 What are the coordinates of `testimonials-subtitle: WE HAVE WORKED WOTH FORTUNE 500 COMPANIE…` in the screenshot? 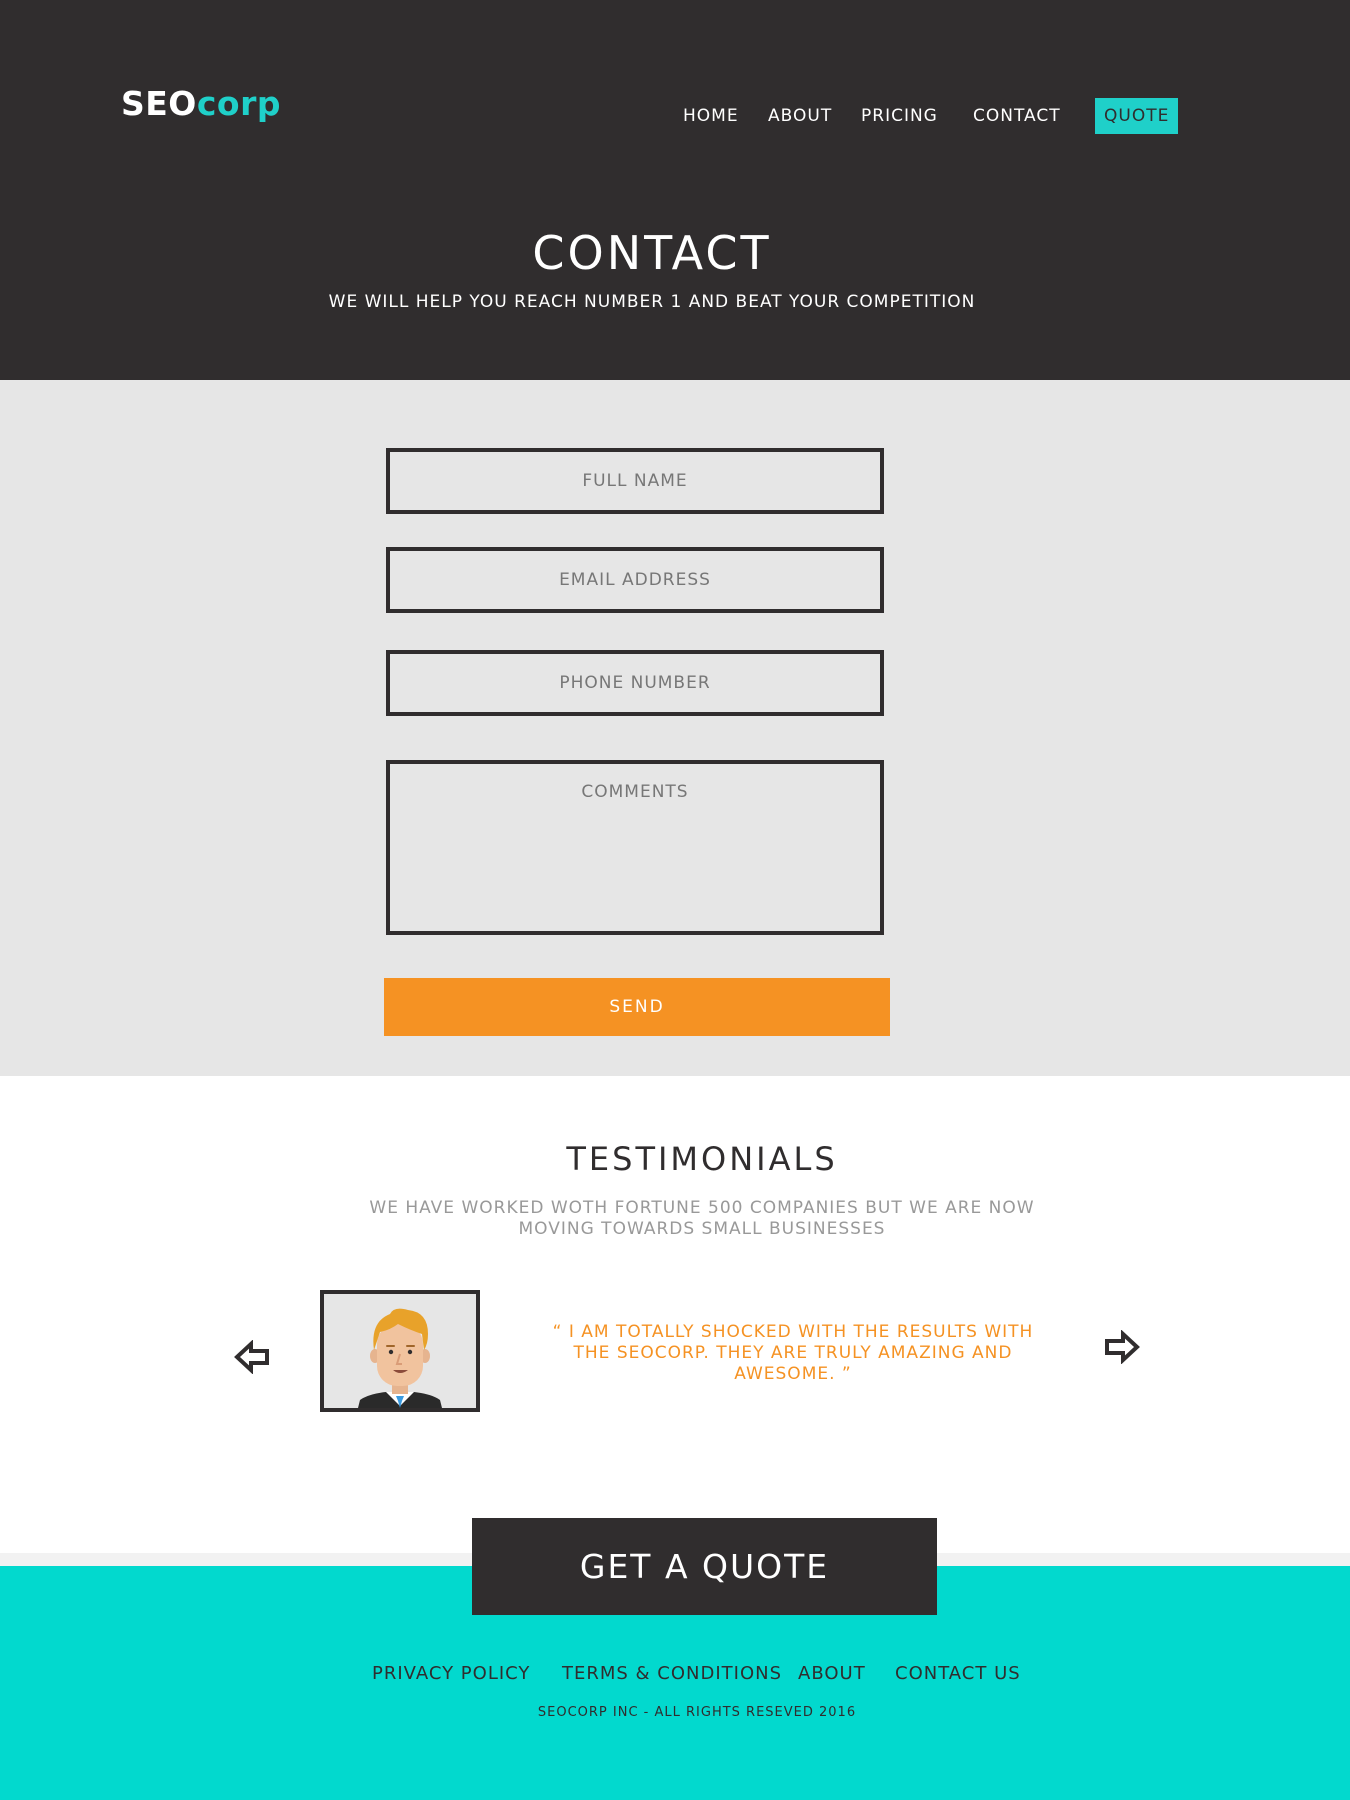 It's located at (702, 1218).